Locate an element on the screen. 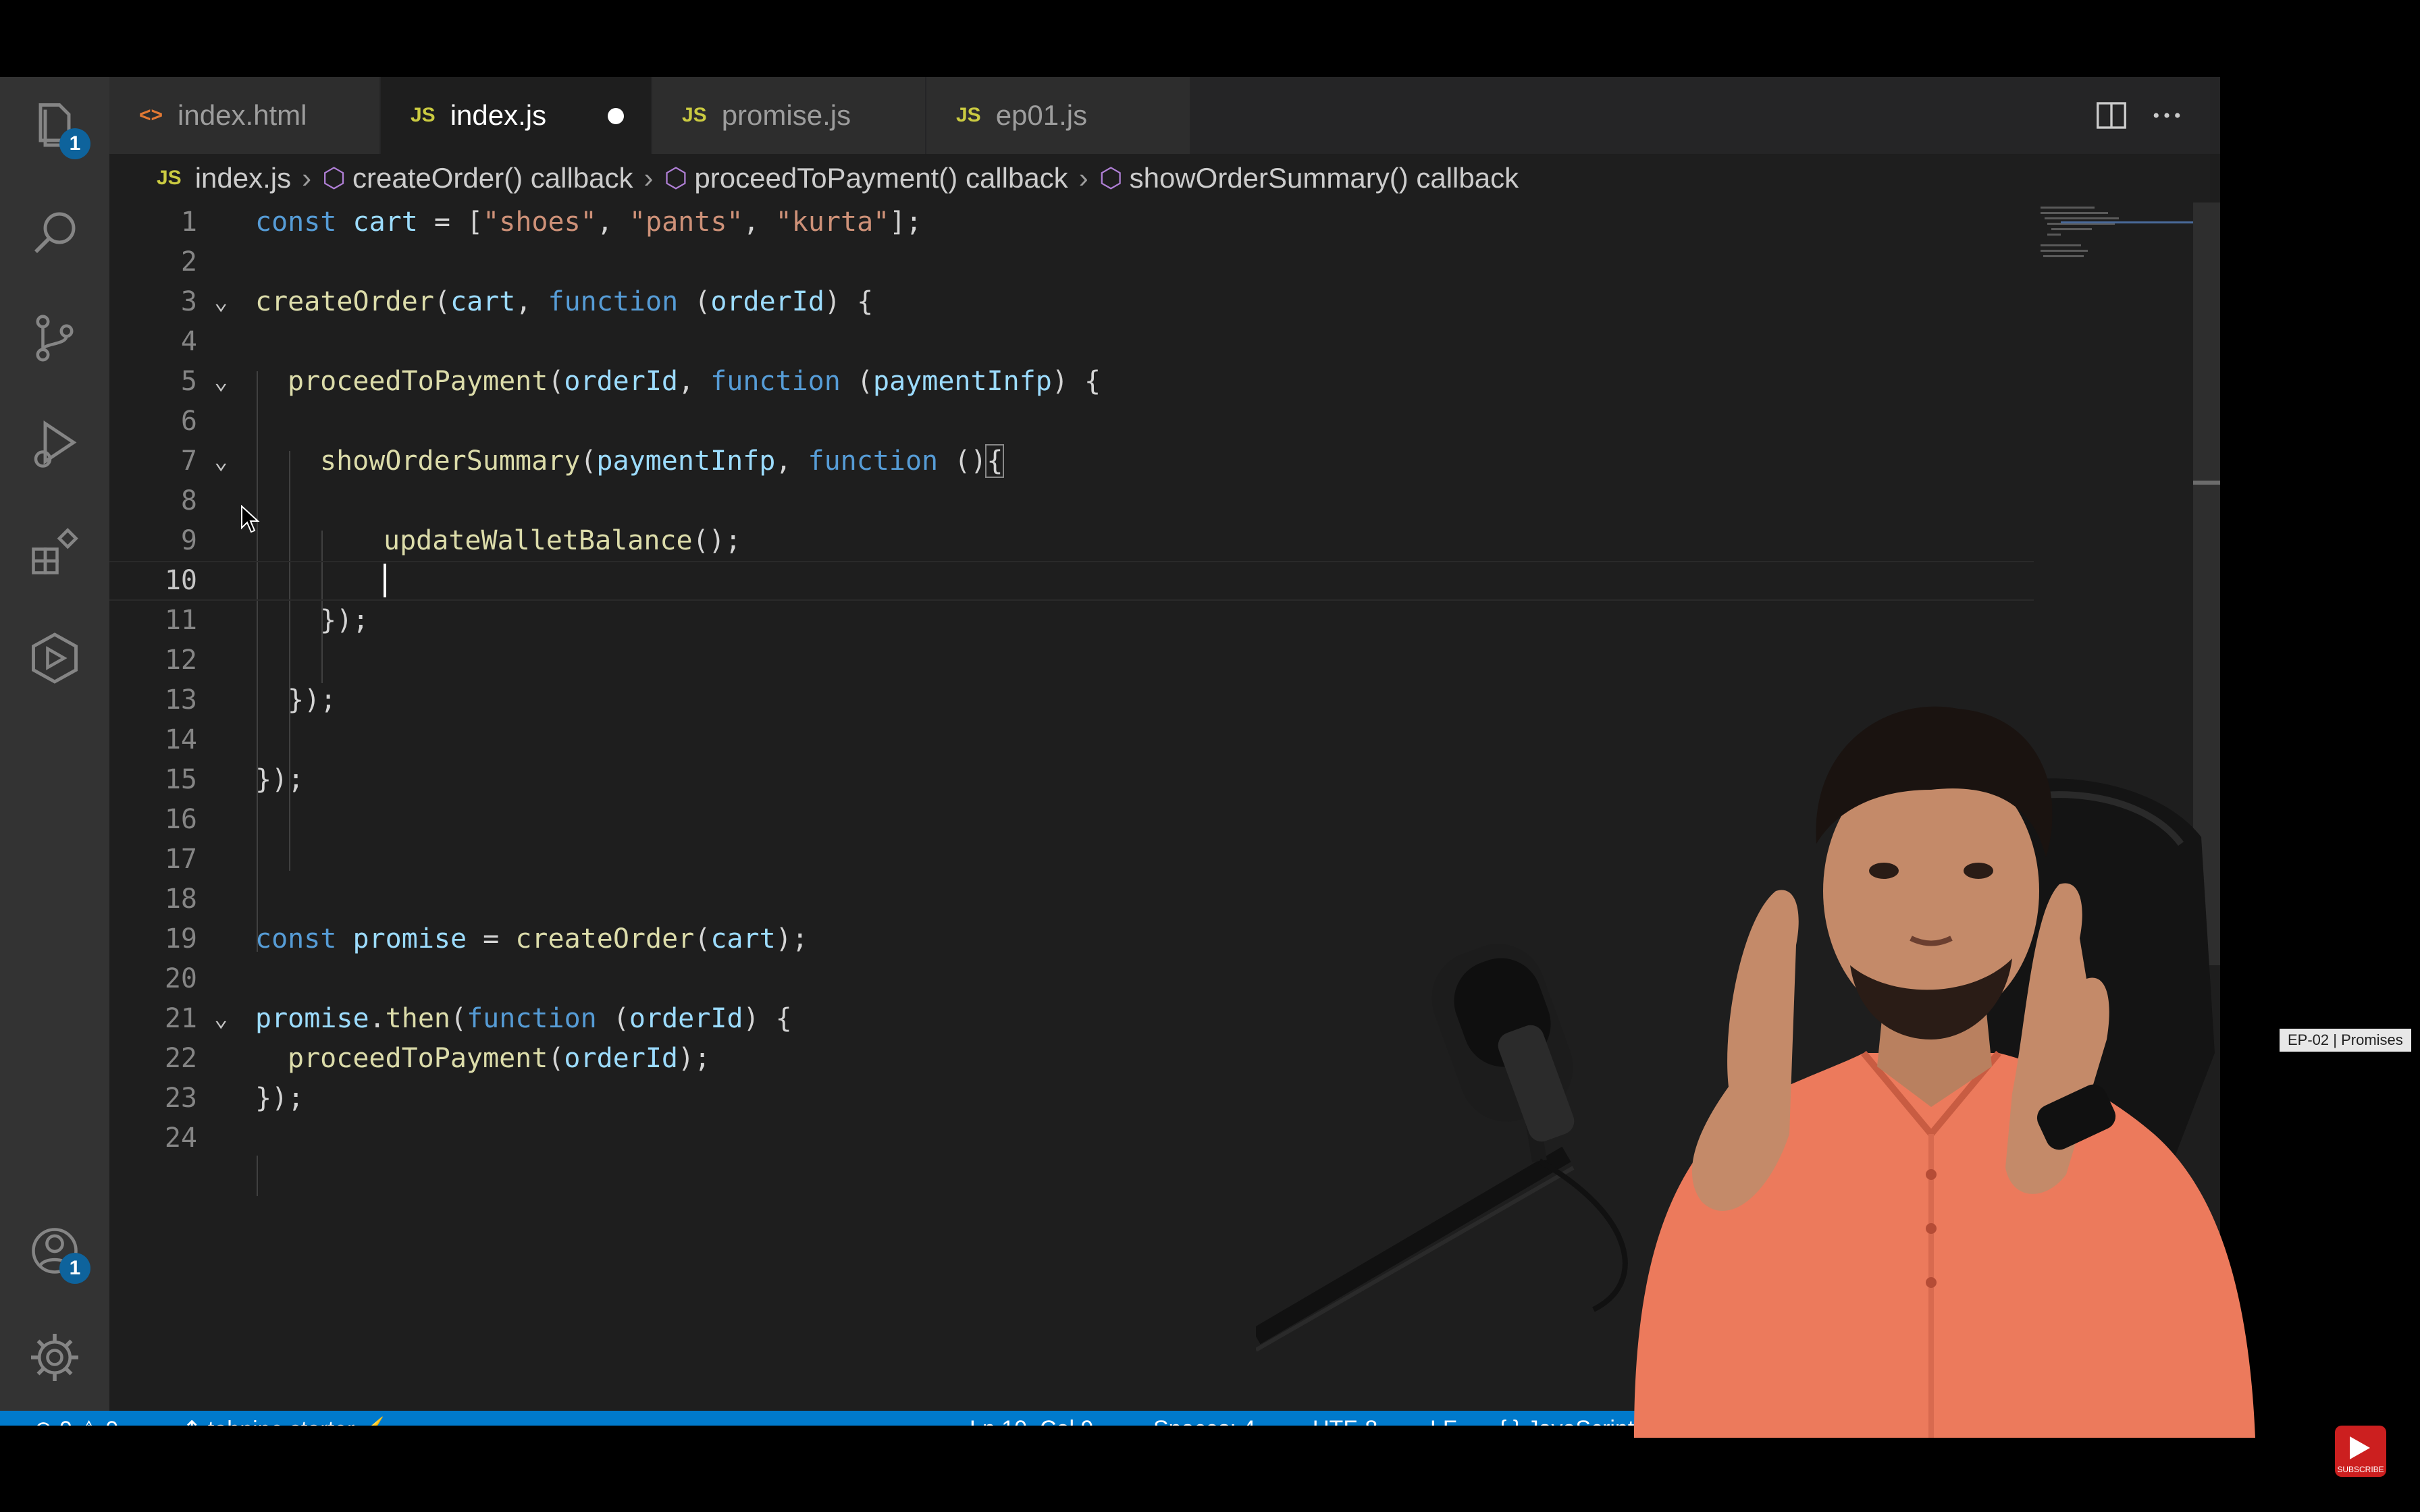  tab-promise-js: JS promise.js is located at coordinates (788, 116).